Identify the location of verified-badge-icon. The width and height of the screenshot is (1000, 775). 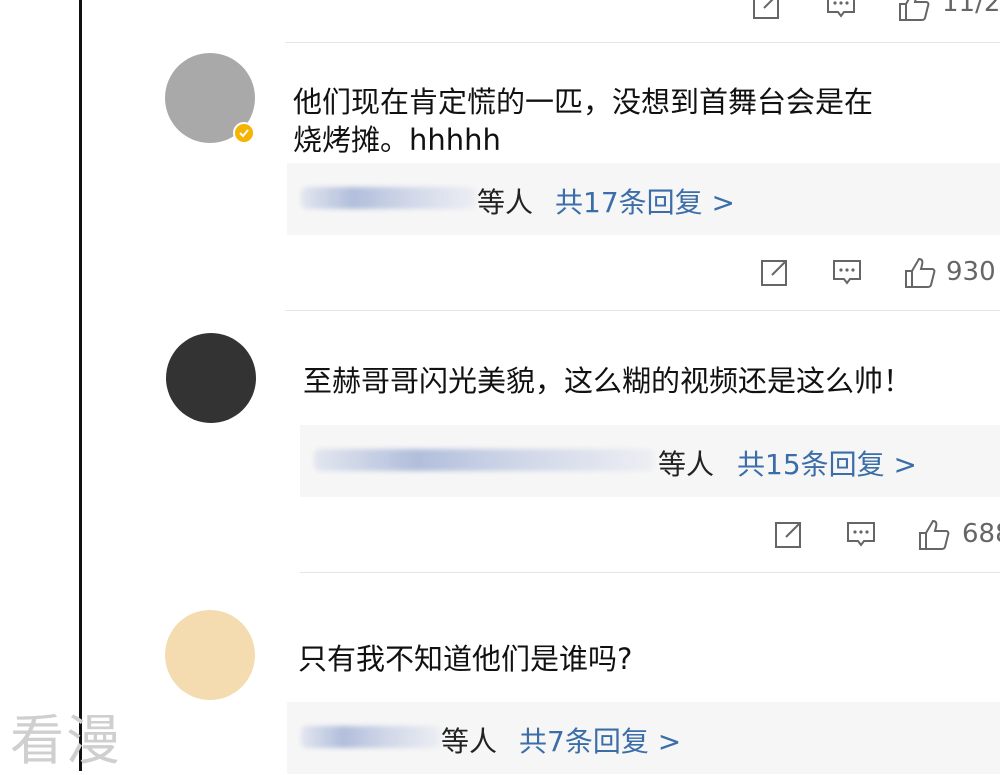
(244, 133).